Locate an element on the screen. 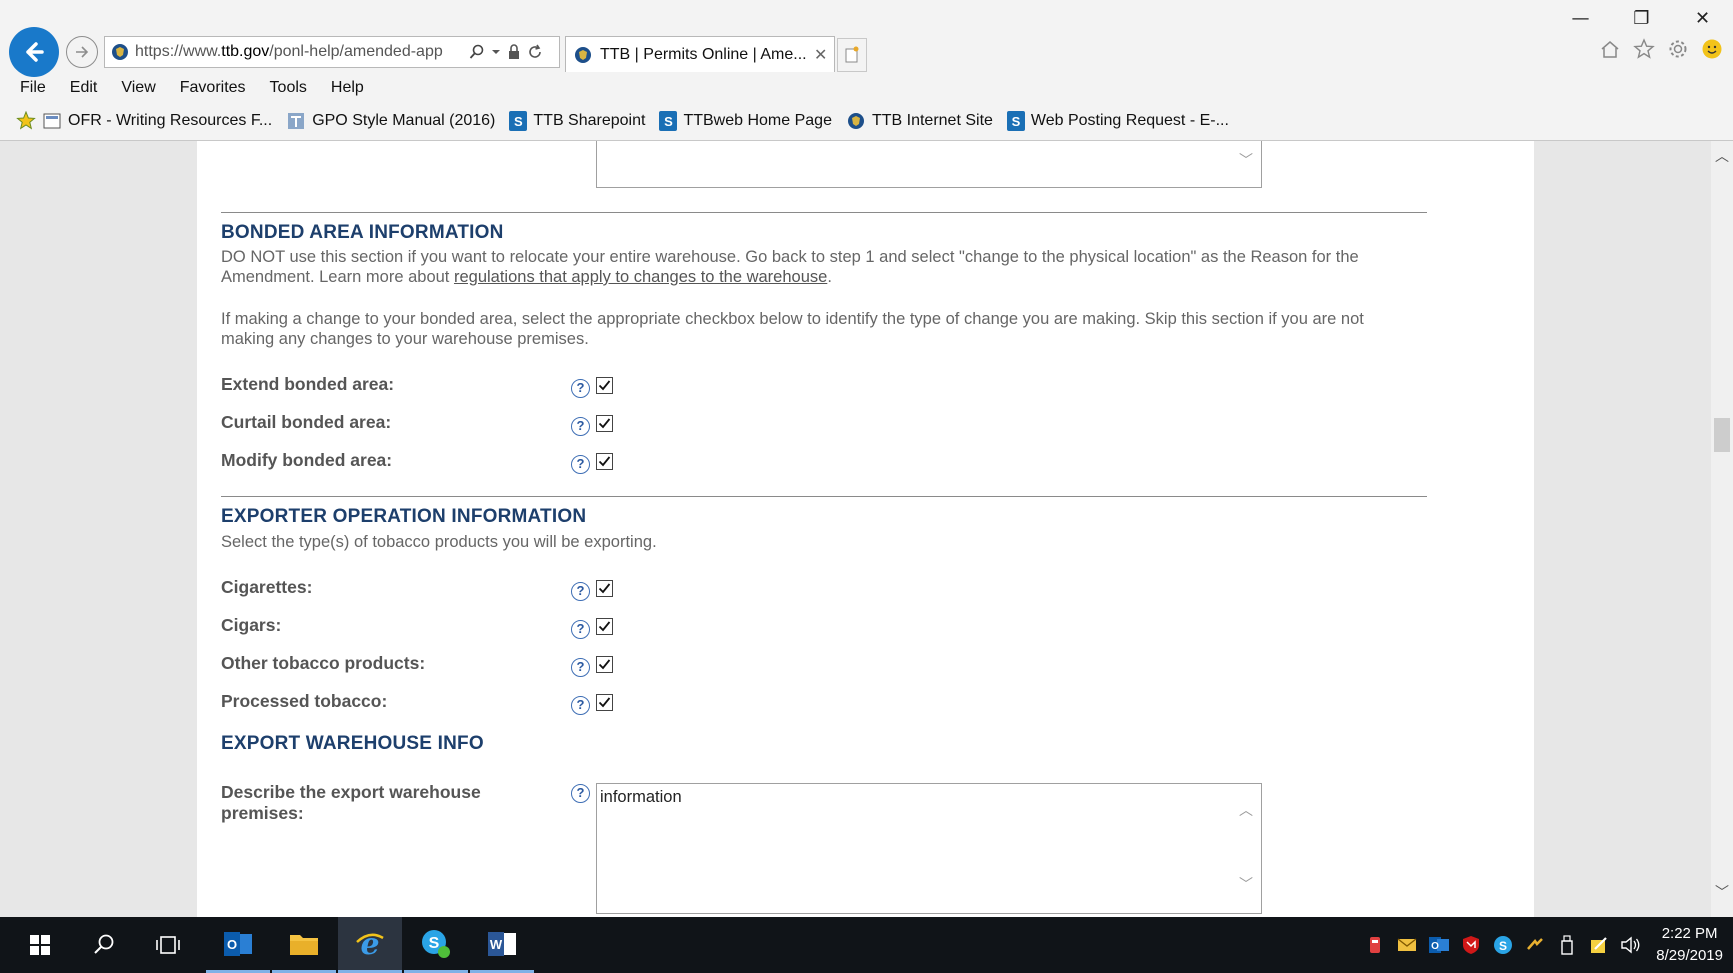 The width and height of the screenshot is (1733, 973). cigarettes-label: Cigarettes: is located at coordinates (267, 587).